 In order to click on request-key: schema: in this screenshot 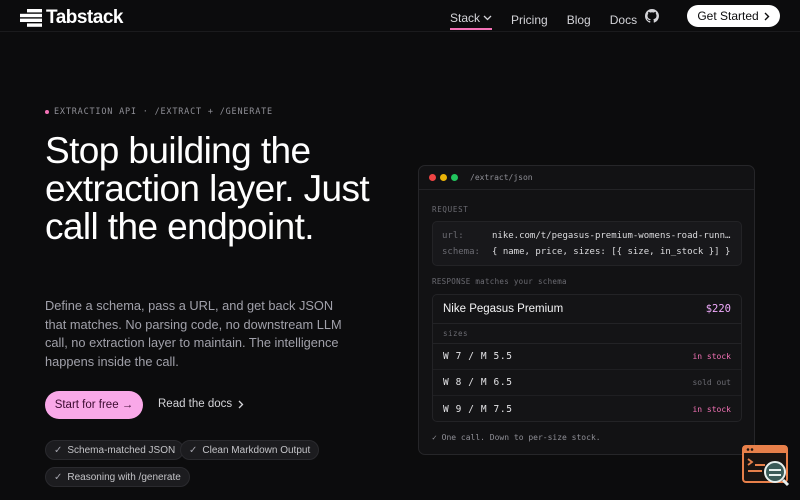, I will do `click(461, 252)`.